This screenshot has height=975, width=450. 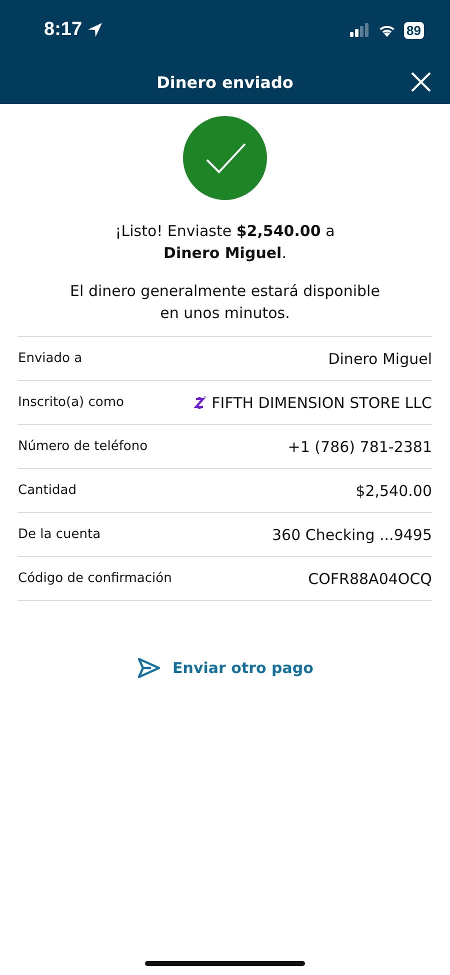 What do you see at coordinates (387, 30) in the screenshot?
I see `wifi-icon` at bounding box center [387, 30].